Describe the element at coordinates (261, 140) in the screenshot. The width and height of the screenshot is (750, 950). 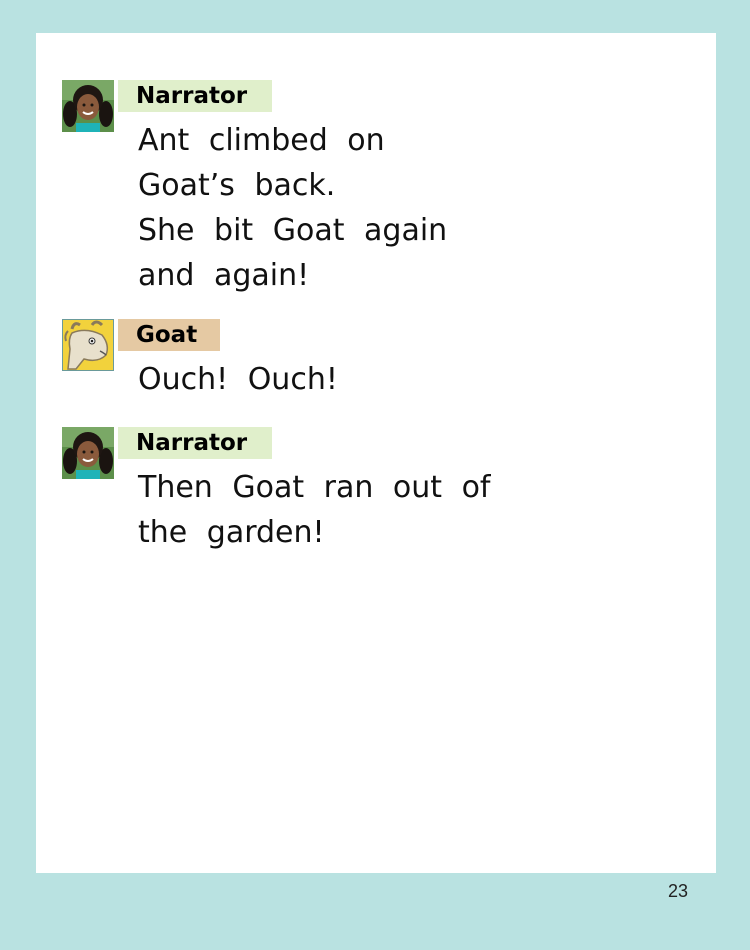
I see `dialogue-line: Ant climbed on` at that location.